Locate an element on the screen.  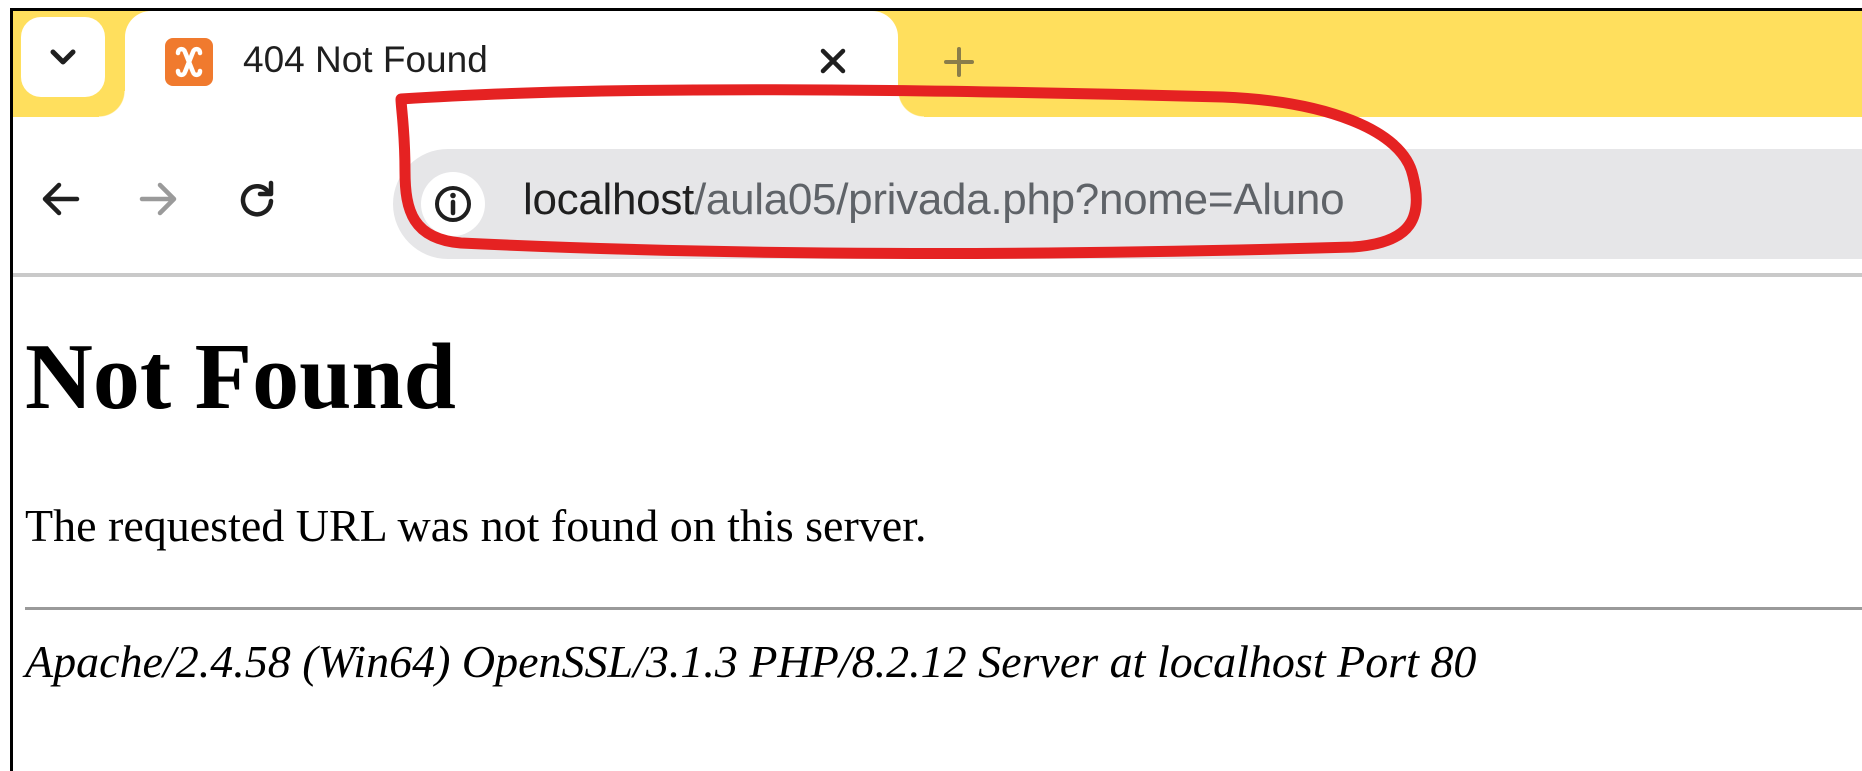
reload-icon is located at coordinates (257, 198).